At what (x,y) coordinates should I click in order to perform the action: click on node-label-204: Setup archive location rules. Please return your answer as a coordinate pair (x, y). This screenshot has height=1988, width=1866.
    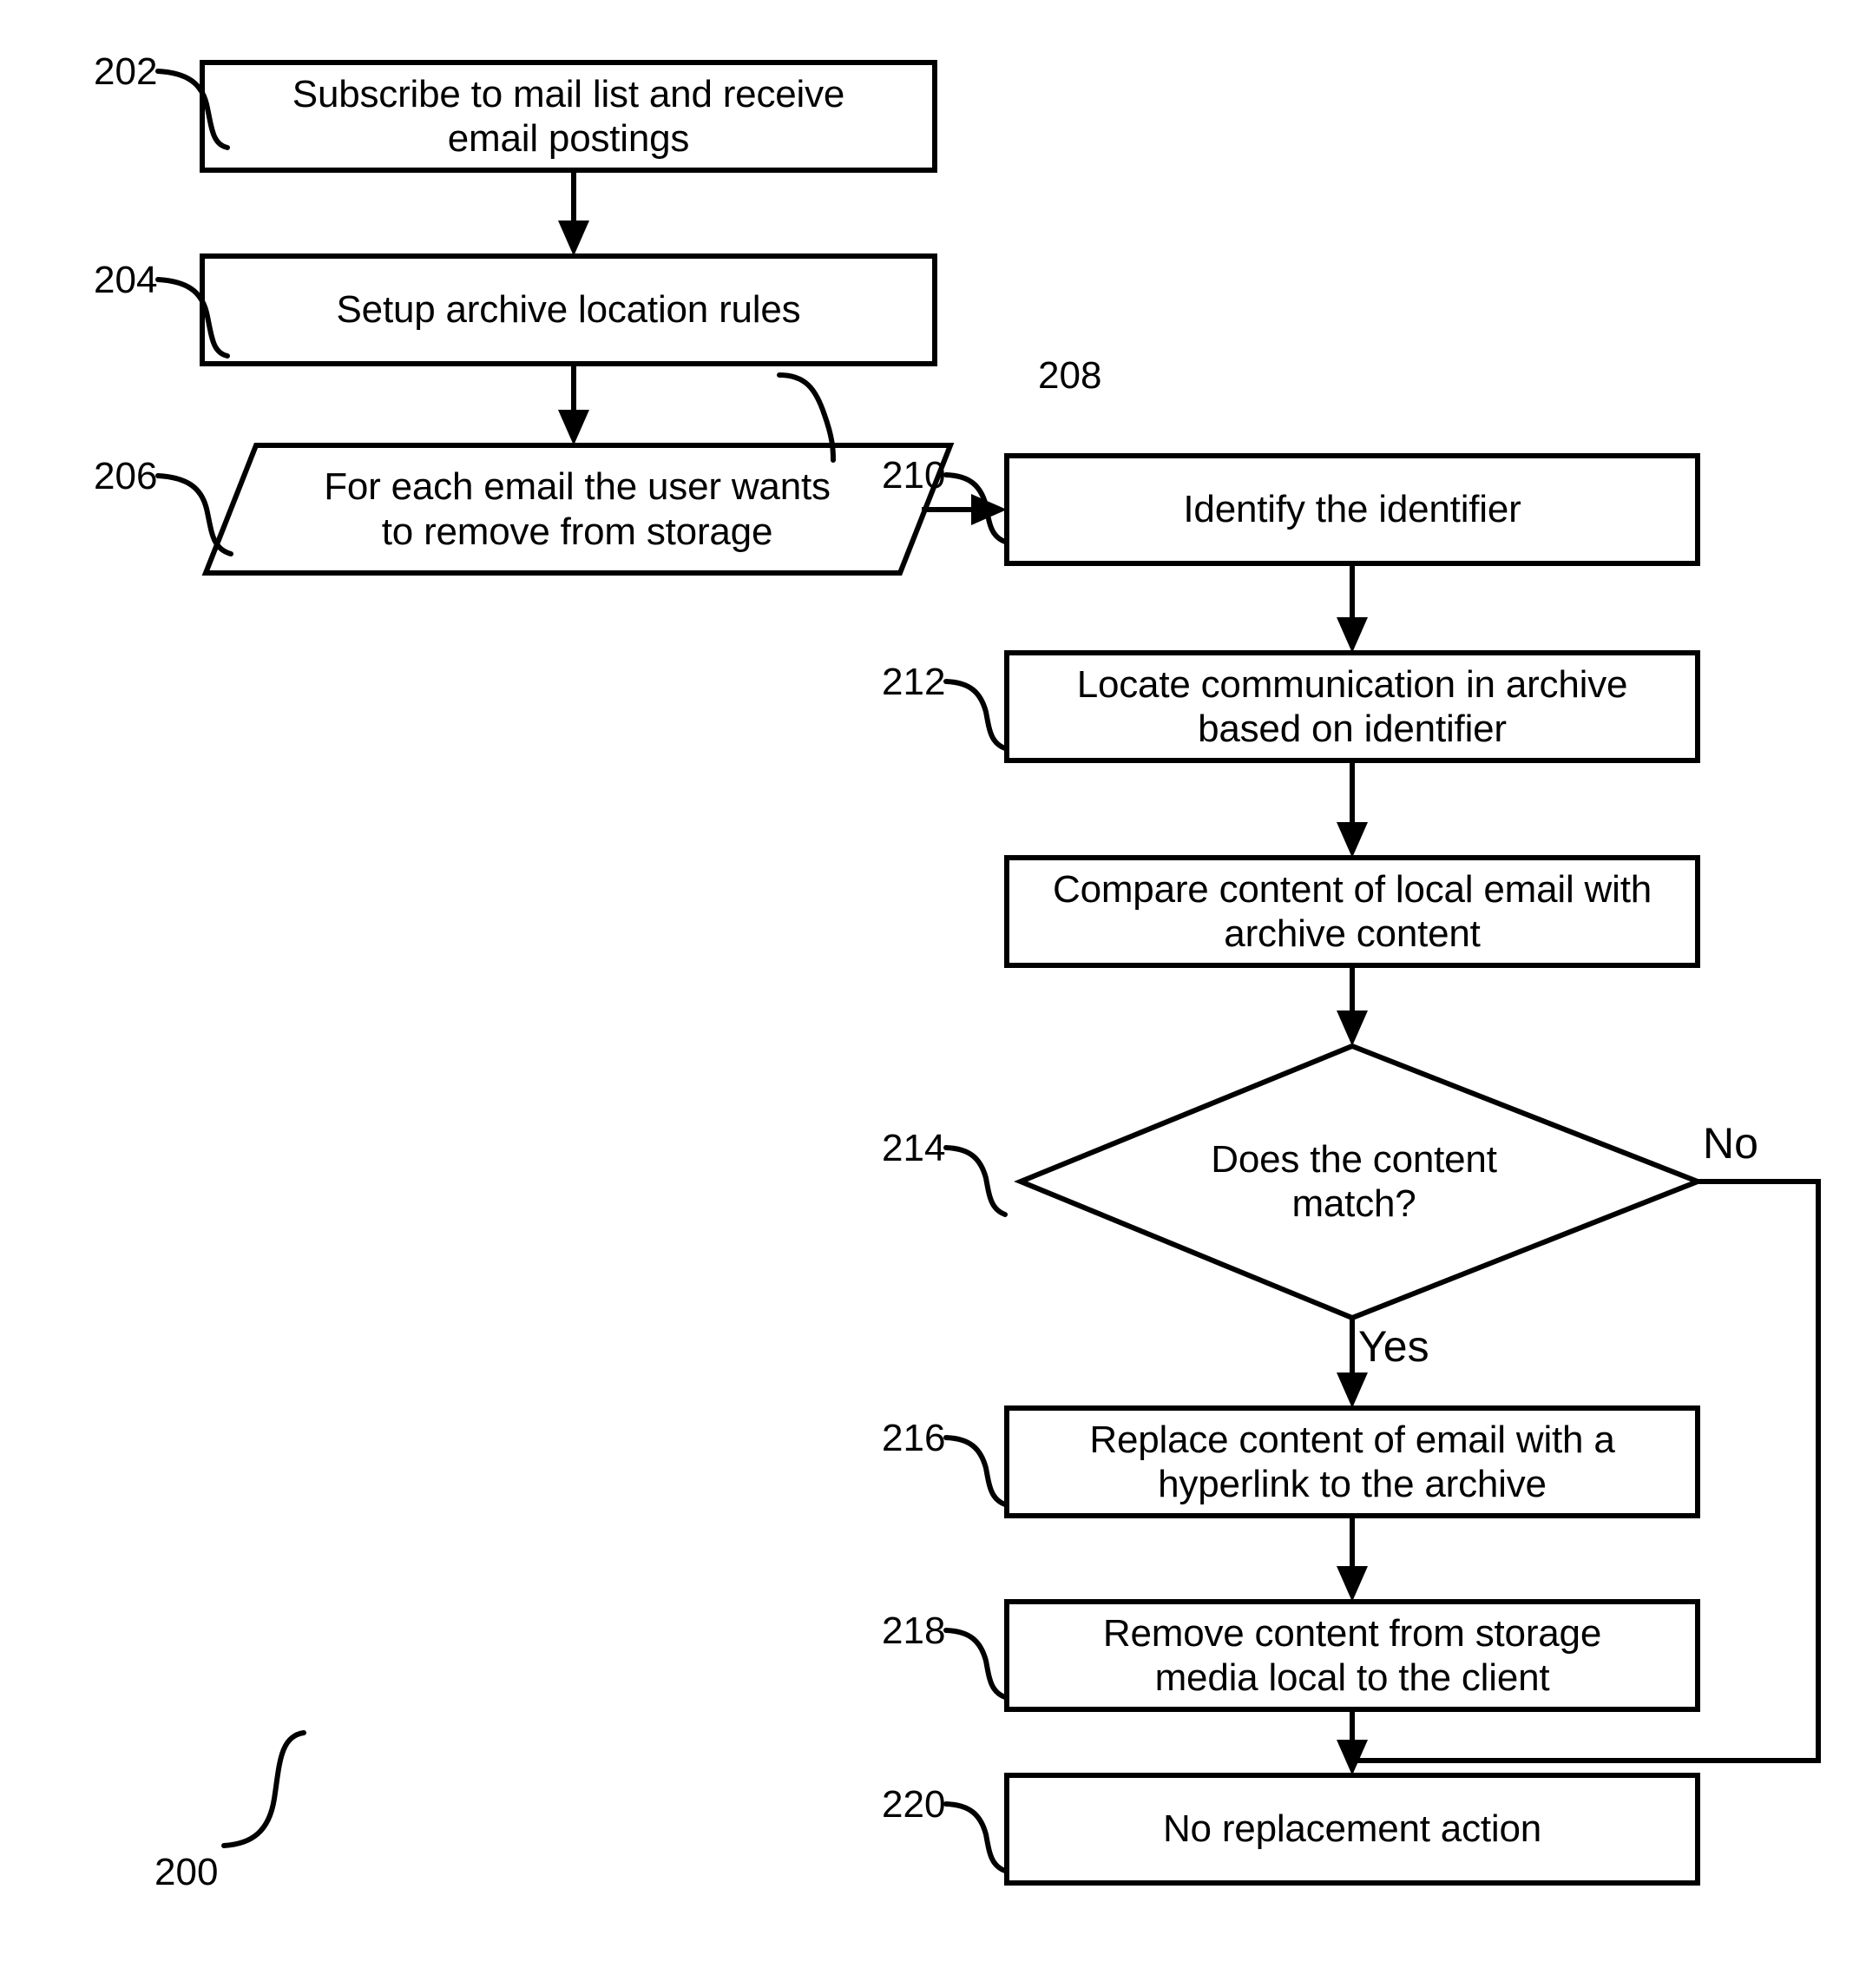
    Looking at the image, I should click on (569, 310).